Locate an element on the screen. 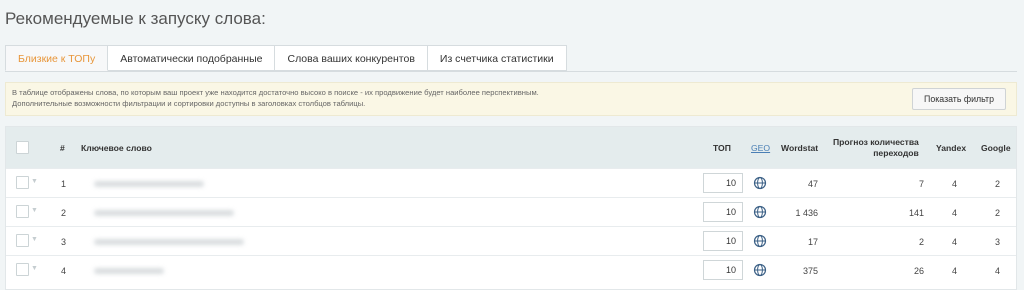 The width and height of the screenshot is (1024, 290). table-row: ▼ 1 10 47 7 4 2 is located at coordinates (511, 183).